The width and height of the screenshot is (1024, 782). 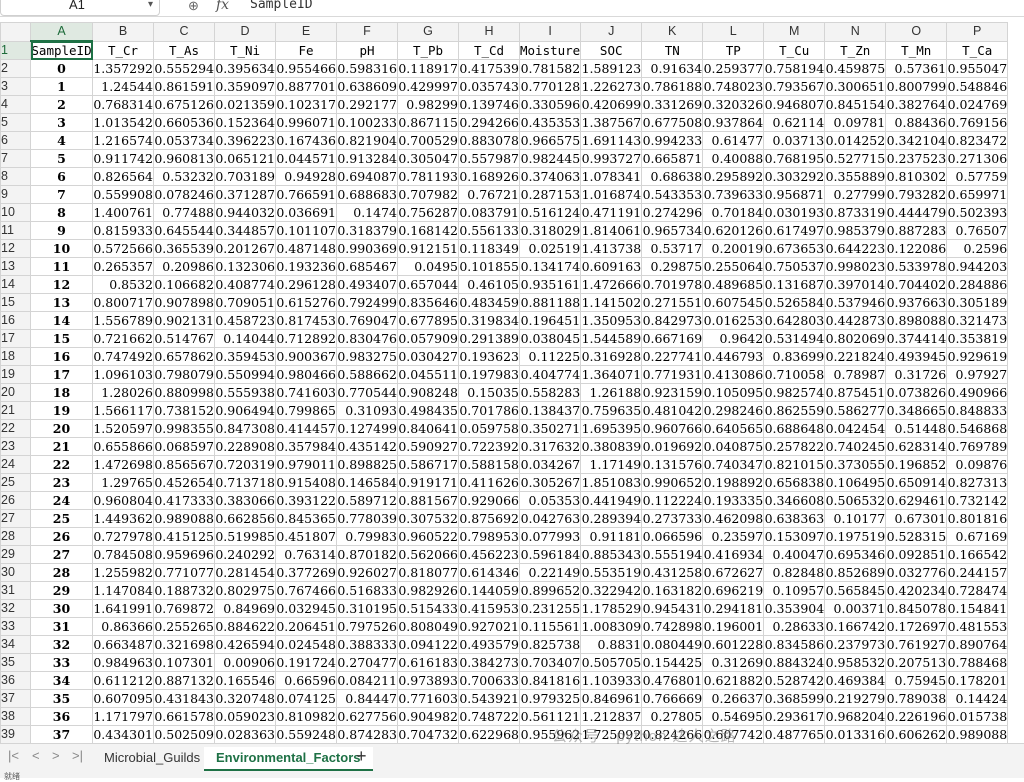 I want to click on data-cell: 0.483459, so click(x=489, y=302).